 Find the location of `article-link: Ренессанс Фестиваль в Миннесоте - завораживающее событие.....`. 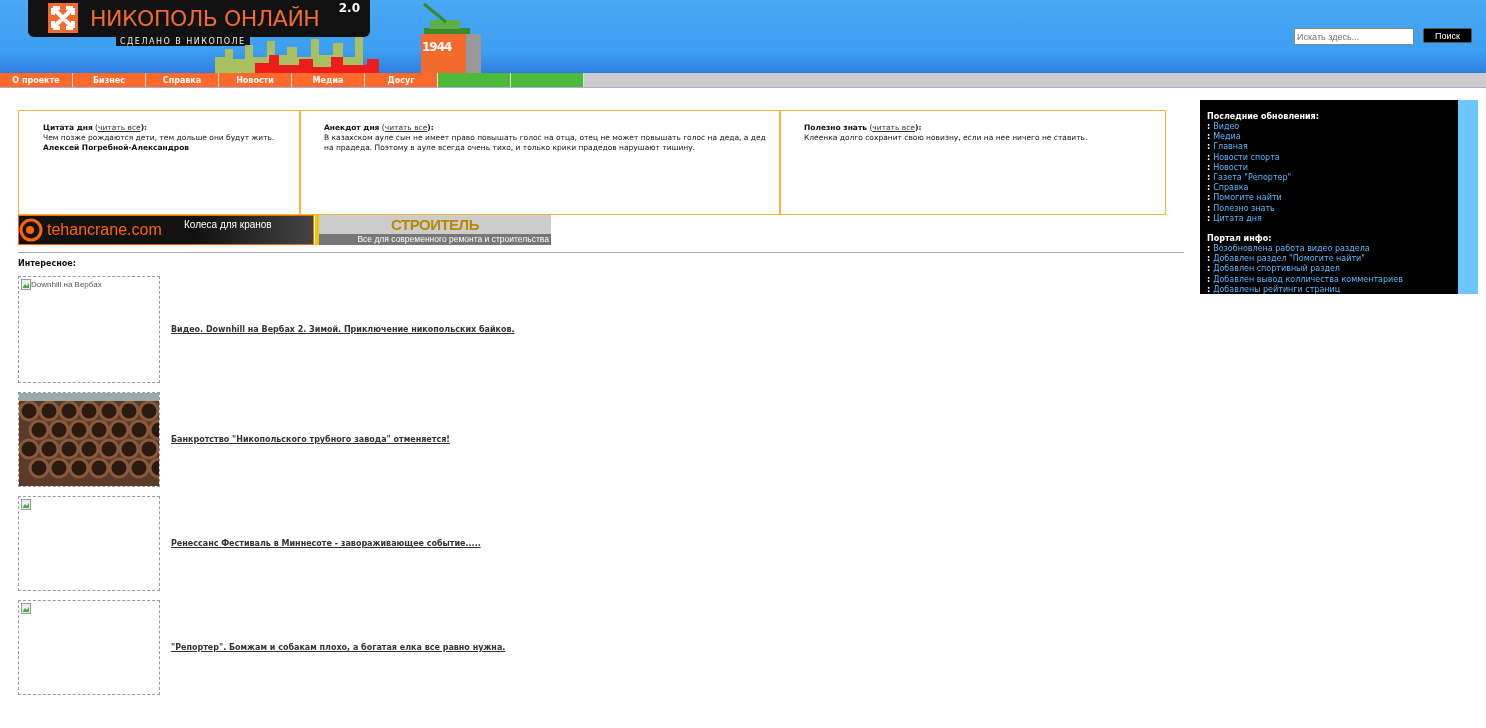

article-link: Ренессанс Фестиваль в Миннесоте - завораживающее событие..... is located at coordinates (326, 543).